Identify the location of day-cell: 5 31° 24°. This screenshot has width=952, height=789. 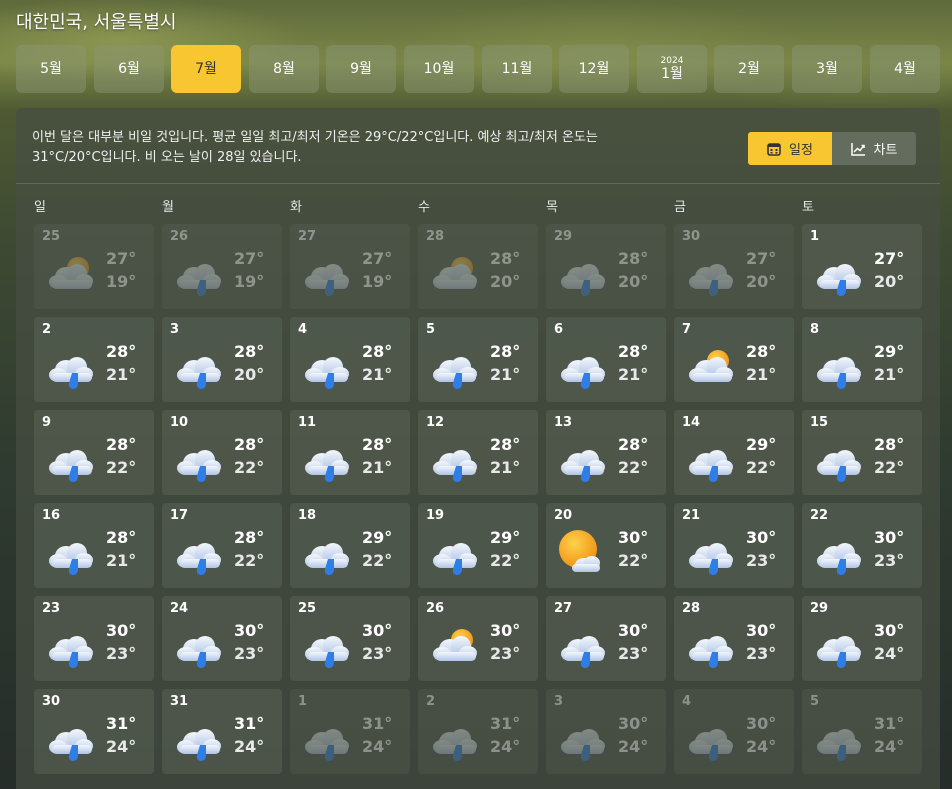
(862, 731).